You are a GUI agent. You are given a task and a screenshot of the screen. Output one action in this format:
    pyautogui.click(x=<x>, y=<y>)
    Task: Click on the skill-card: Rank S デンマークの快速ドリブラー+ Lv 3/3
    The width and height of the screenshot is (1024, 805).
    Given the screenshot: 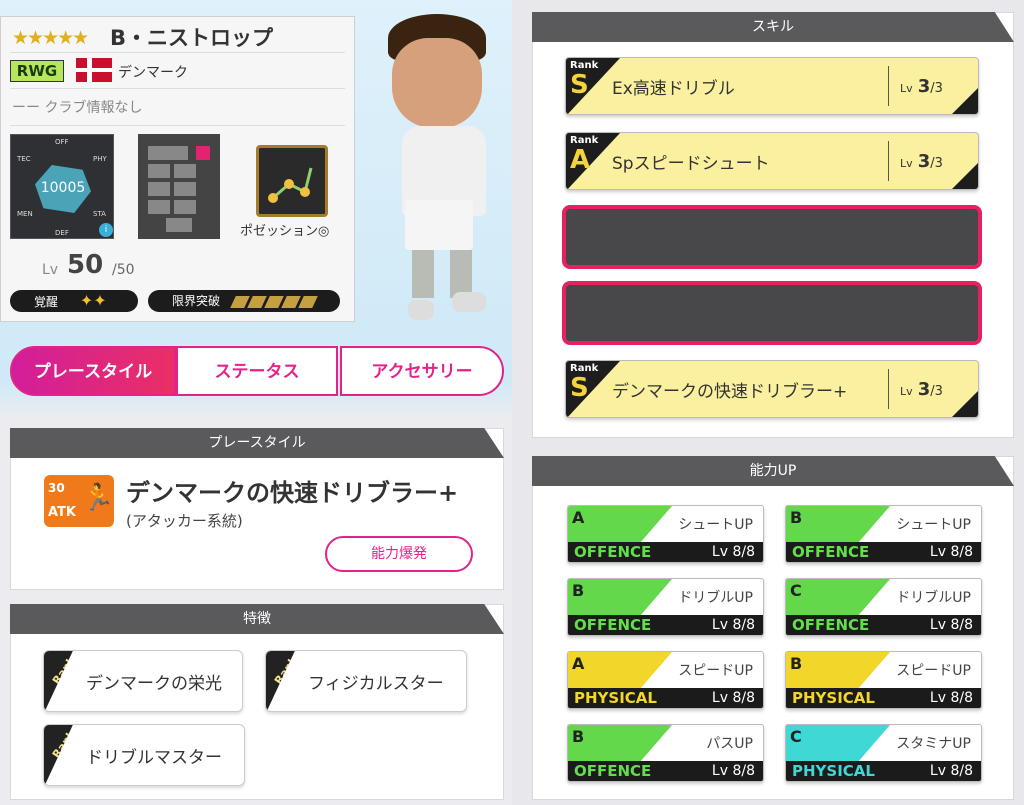 What is the action you would take?
    pyautogui.click(x=772, y=389)
    